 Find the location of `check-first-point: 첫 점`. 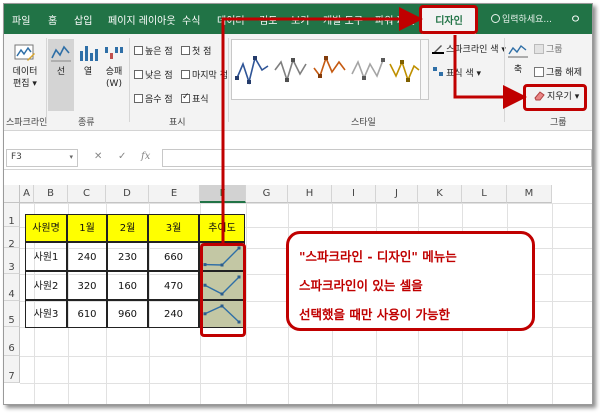

check-first-point: 첫 점 is located at coordinates (196, 50).